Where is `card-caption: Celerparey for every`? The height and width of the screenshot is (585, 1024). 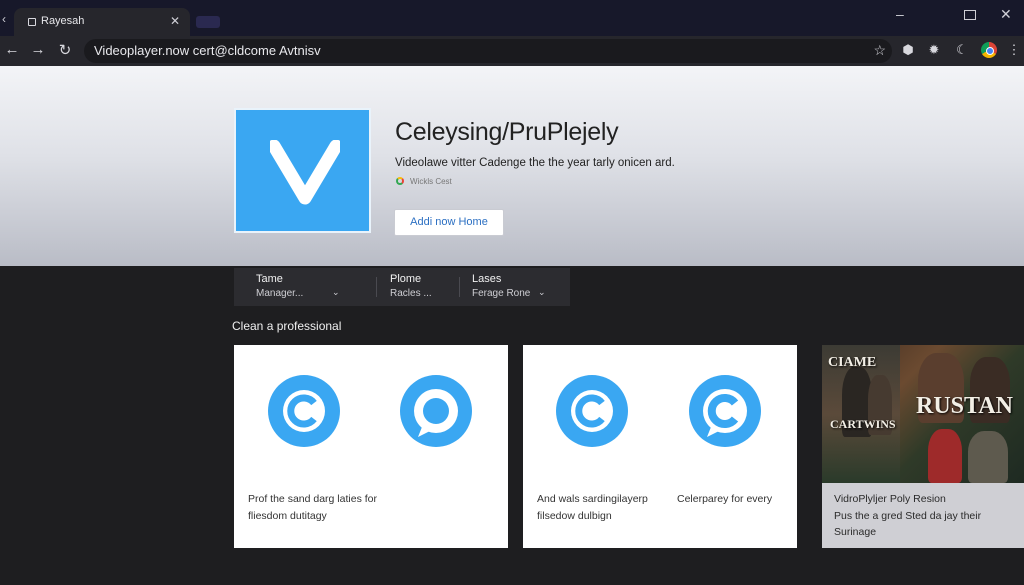
card-caption: Celerparey for every is located at coordinates (725, 499).